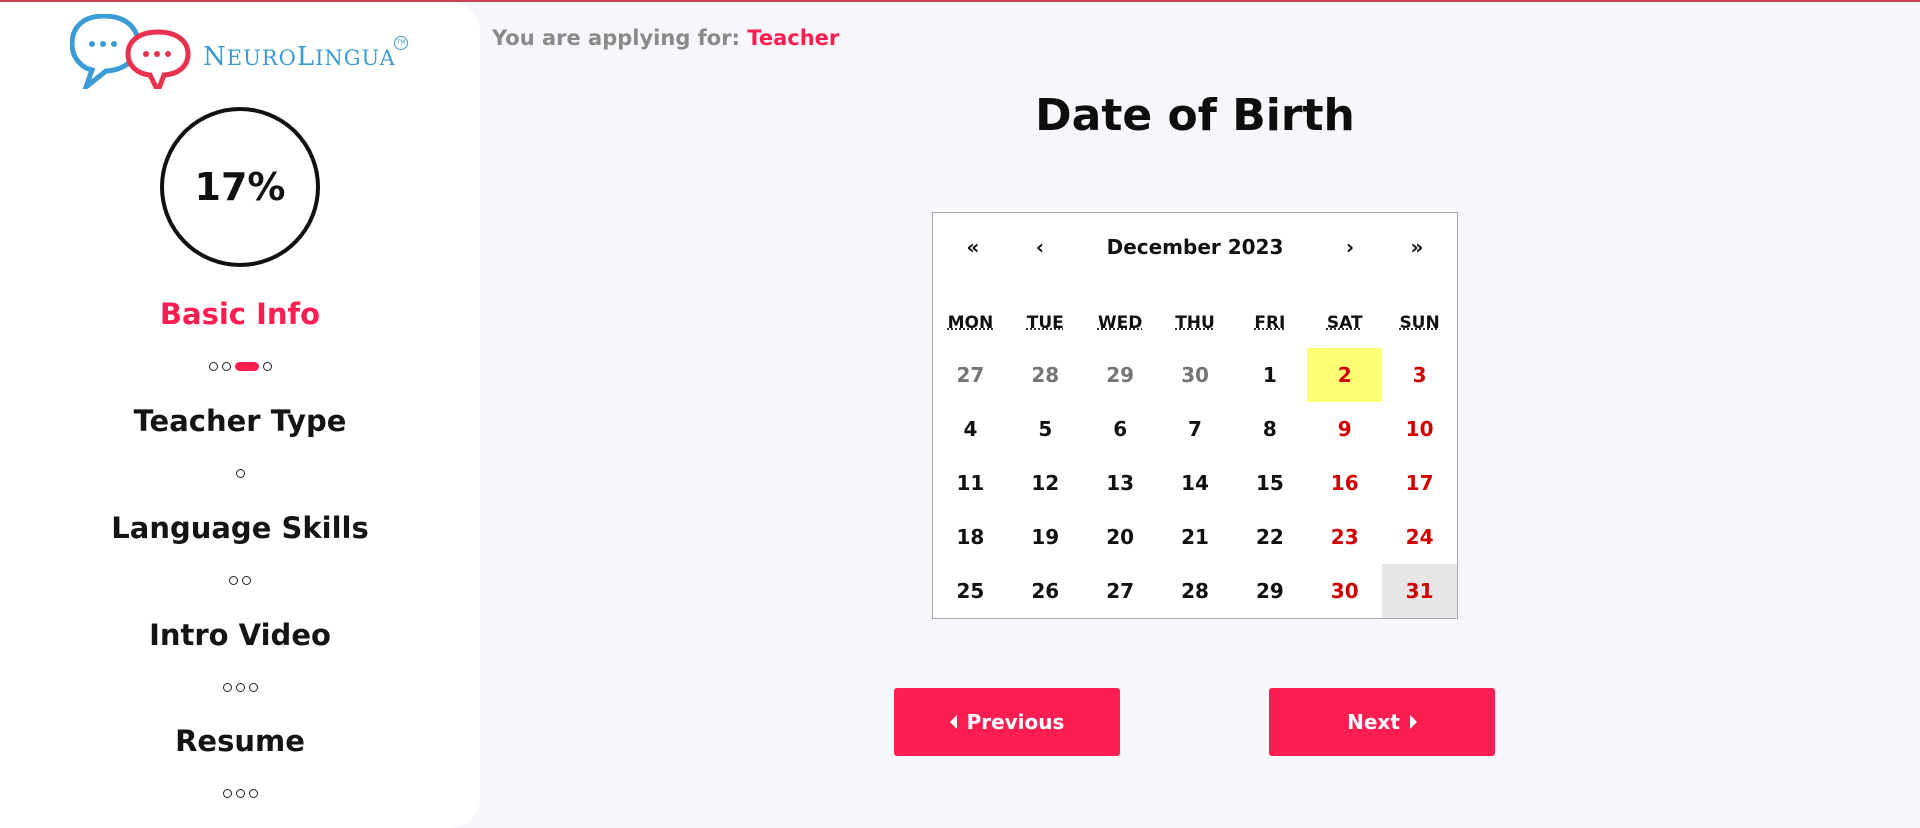  I want to click on calendar-day: 4, so click(970, 429).